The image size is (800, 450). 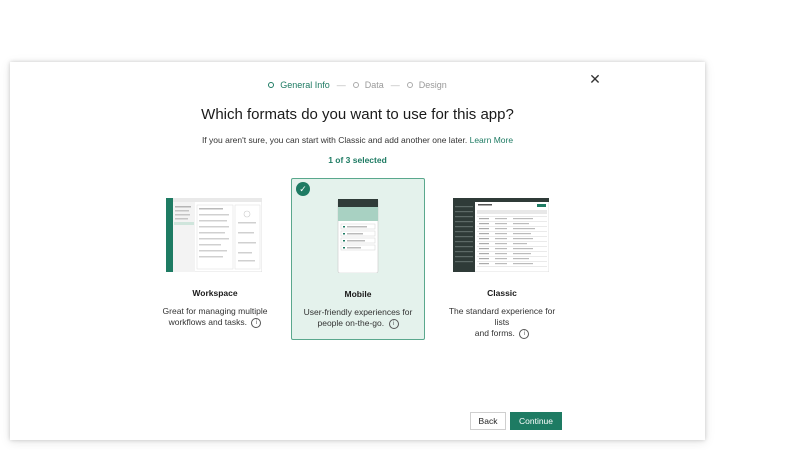 What do you see at coordinates (215, 293) in the screenshot?
I see `card-title: Workspace` at bounding box center [215, 293].